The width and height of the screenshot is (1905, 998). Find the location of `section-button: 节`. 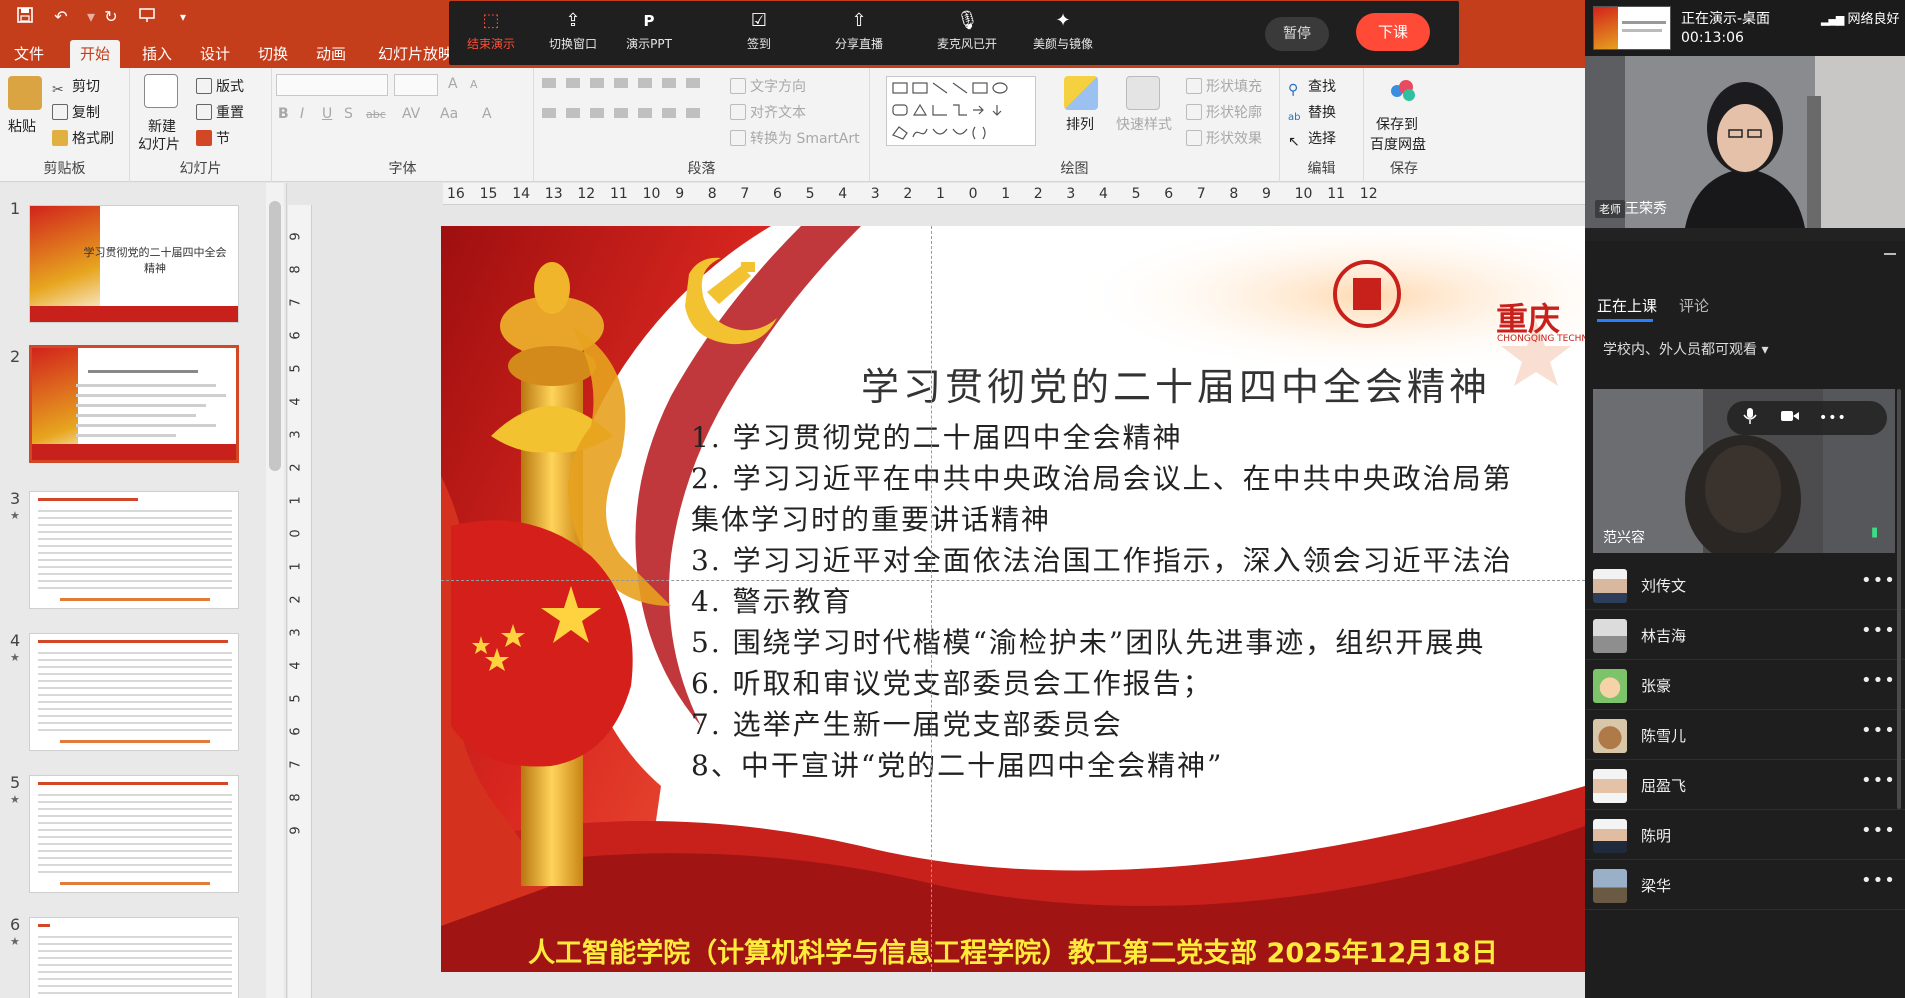

section-button: 节 is located at coordinates (213, 138).